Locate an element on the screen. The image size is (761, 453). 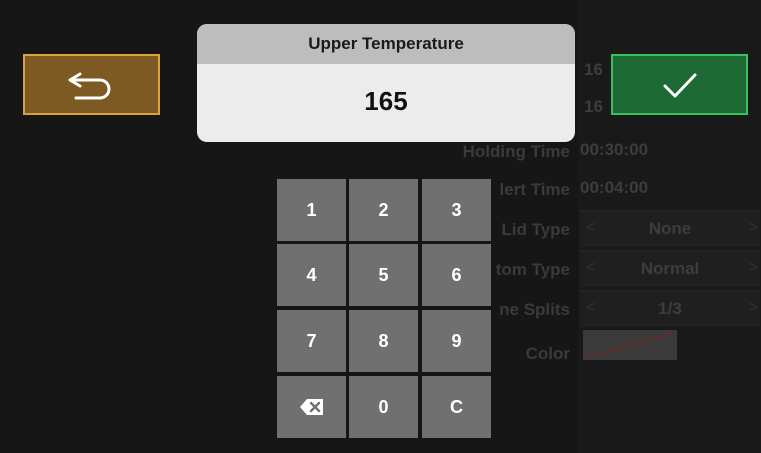
bg-bottom-type-selector: < Normal > is located at coordinates (670, 268).